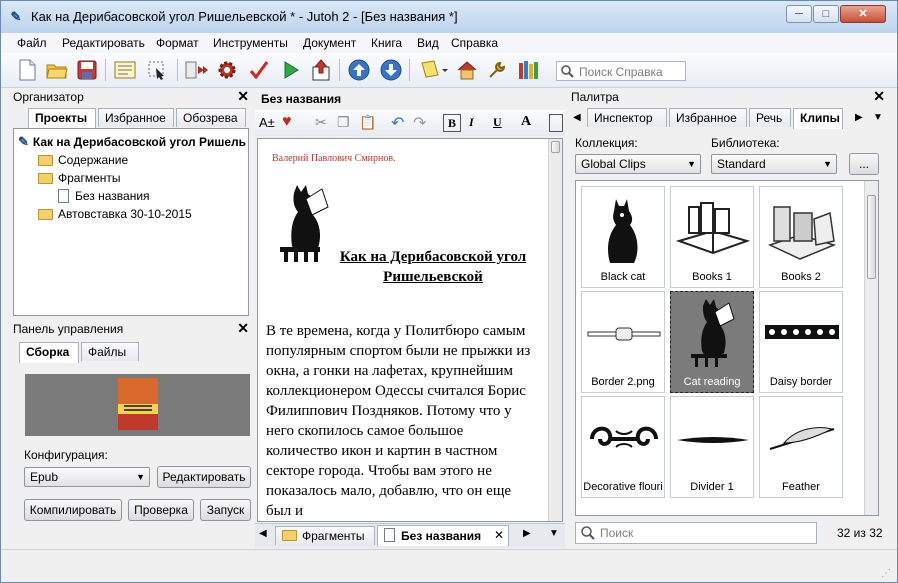 The height and width of the screenshot is (583, 898). Describe the element at coordinates (263, 533) in the screenshot. I see `tab-scroll-left-icon: ◀` at that location.